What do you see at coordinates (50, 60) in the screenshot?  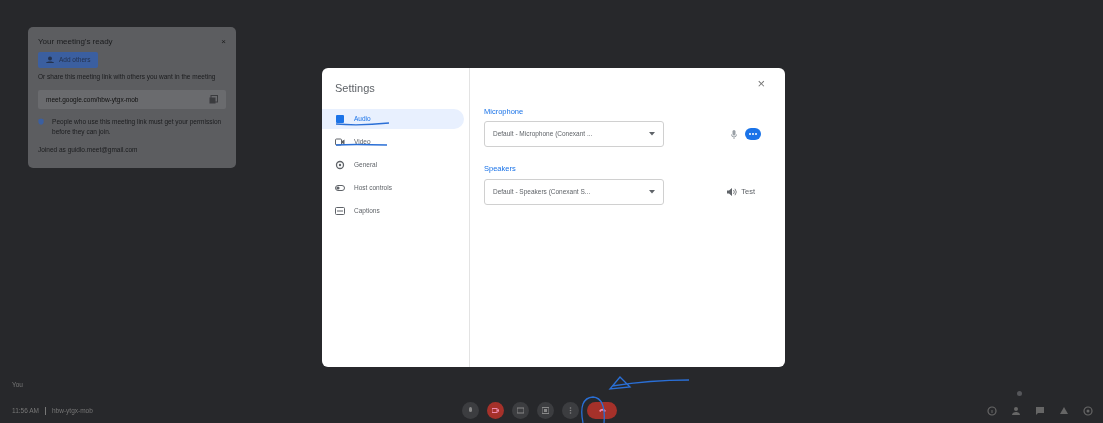 I see `add-person-icon` at bounding box center [50, 60].